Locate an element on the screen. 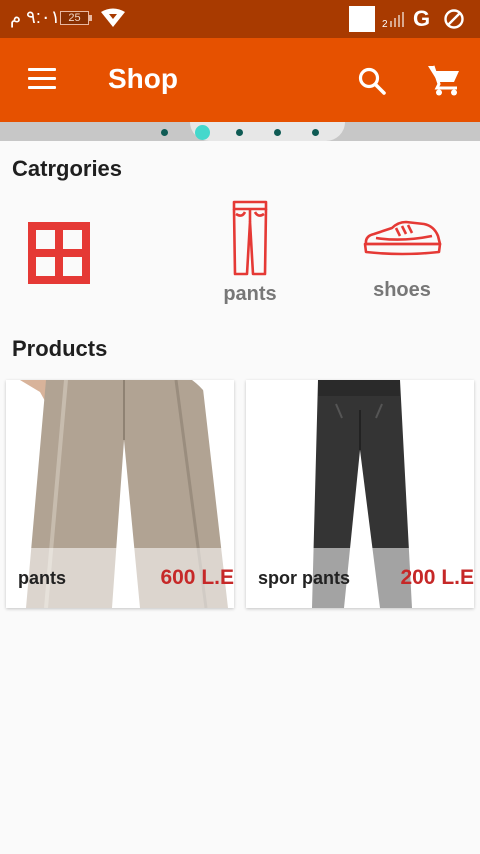 Image resolution: width=480 pixels, height=854 pixels. slider-dot-active is located at coordinates (202, 132).